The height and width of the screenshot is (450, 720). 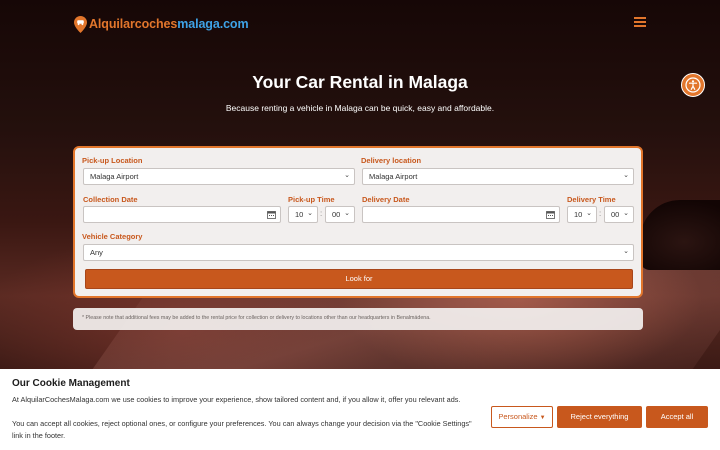 I want to click on accept-all-button: Accept all, so click(x=677, y=417).